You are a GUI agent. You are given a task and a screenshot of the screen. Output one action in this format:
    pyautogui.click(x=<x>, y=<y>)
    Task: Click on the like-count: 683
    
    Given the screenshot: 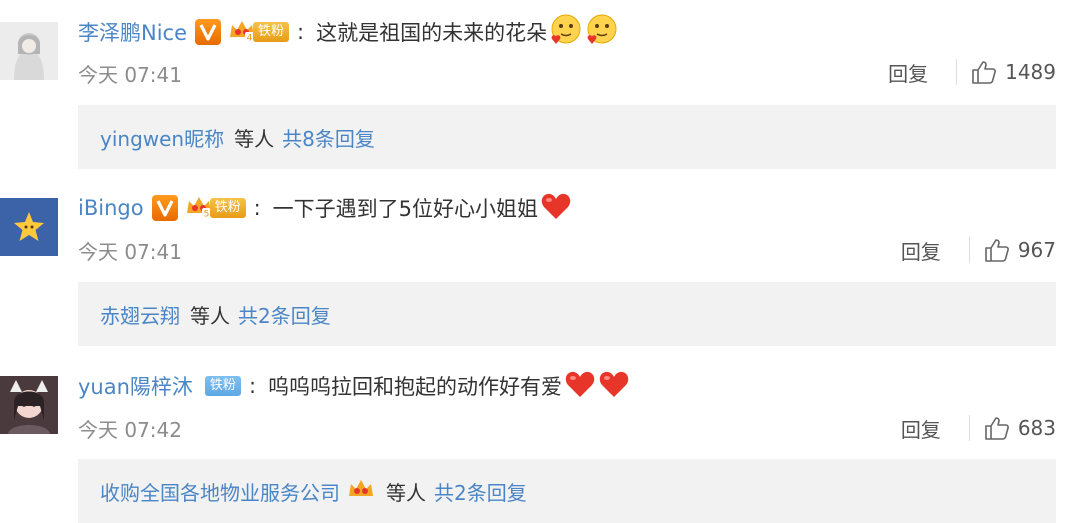 What is the action you would take?
    pyautogui.click(x=1036, y=428)
    